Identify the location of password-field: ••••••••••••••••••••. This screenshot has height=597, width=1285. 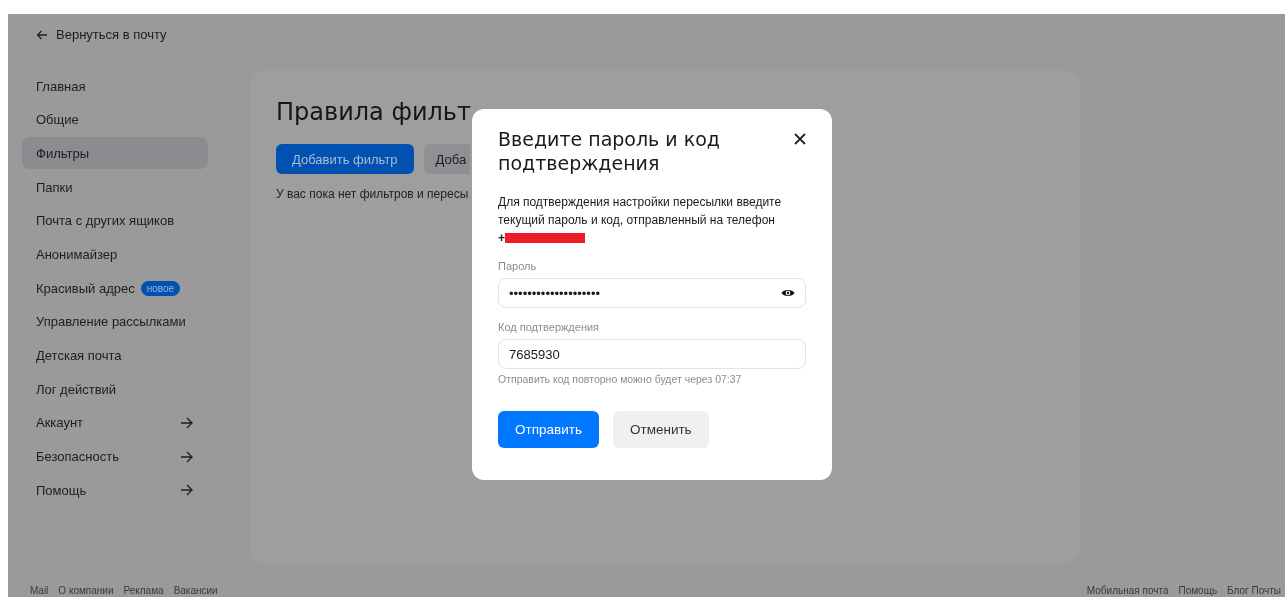
(652, 293).